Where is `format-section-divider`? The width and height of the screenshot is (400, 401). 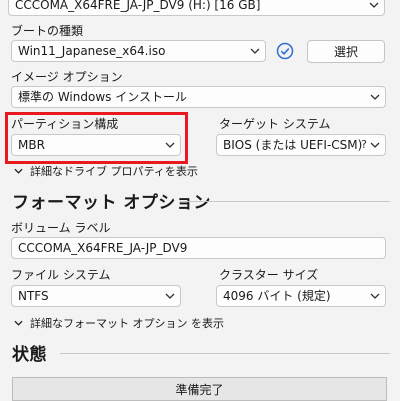 format-section-divider is located at coordinates (285, 201).